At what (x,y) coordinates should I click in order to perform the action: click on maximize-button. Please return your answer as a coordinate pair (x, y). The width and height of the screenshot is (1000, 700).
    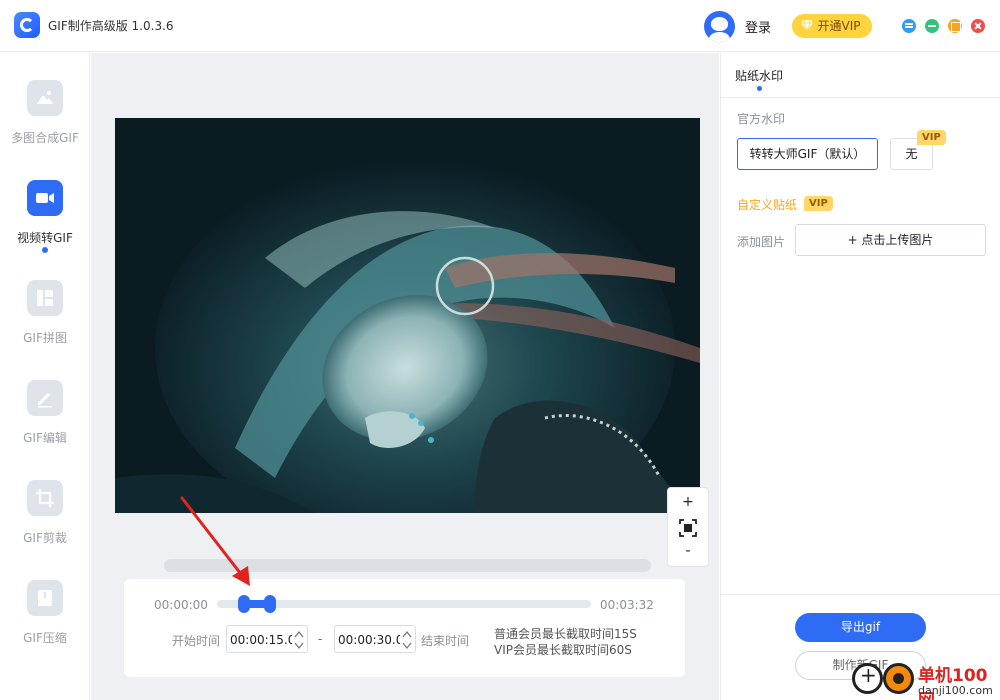
    Looking at the image, I should click on (955, 26).